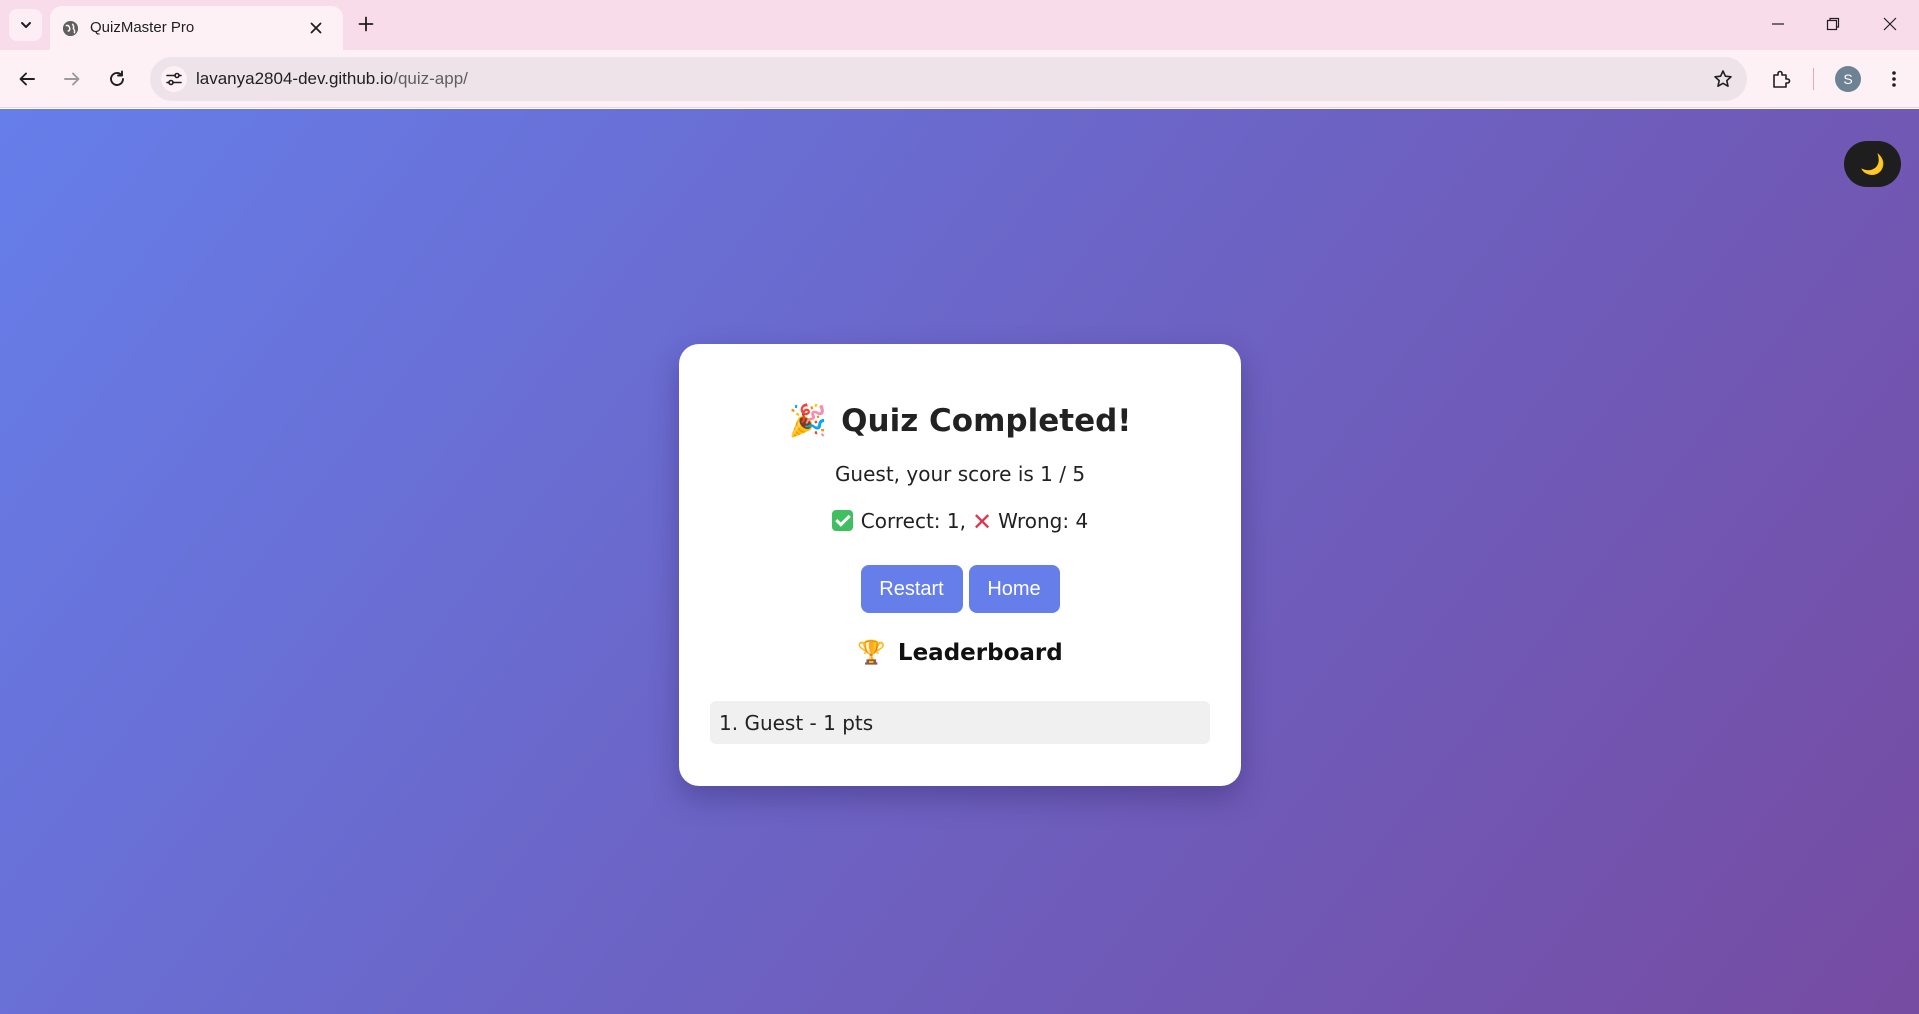 This screenshot has height=1014, width=1919. I want to click on leaderboard-entry: 1. Guest - 1 pts, so click(960, 722).